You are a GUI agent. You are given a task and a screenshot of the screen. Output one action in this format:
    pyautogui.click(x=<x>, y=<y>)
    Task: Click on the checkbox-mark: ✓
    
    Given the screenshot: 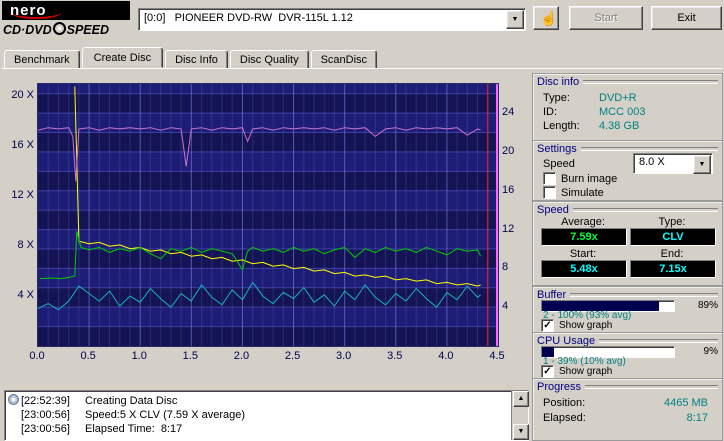 What is the action you would take?
    pyautogui.click(x=547, y=371)
    